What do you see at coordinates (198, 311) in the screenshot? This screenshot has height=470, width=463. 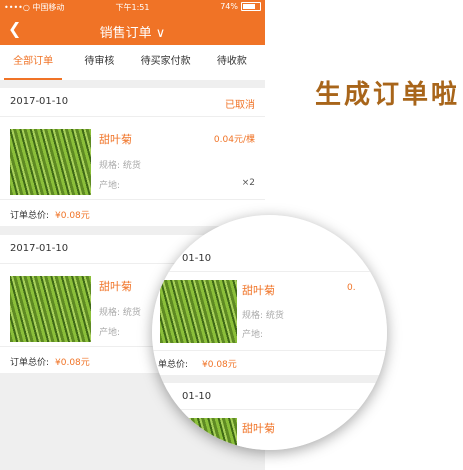 I see `mag-product-image` at bounding box center [198, 311].